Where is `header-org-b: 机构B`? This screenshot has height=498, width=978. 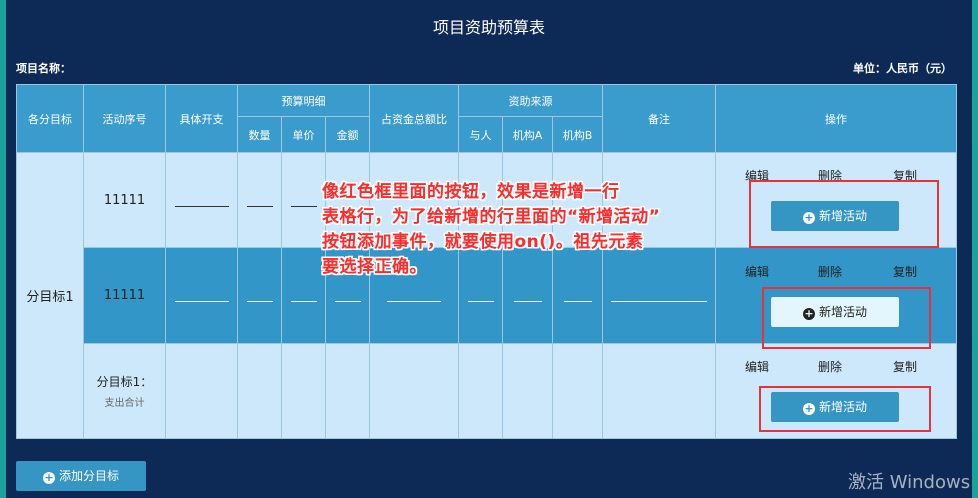 header-org-b: 机构B is located at coordinates (577, 134).